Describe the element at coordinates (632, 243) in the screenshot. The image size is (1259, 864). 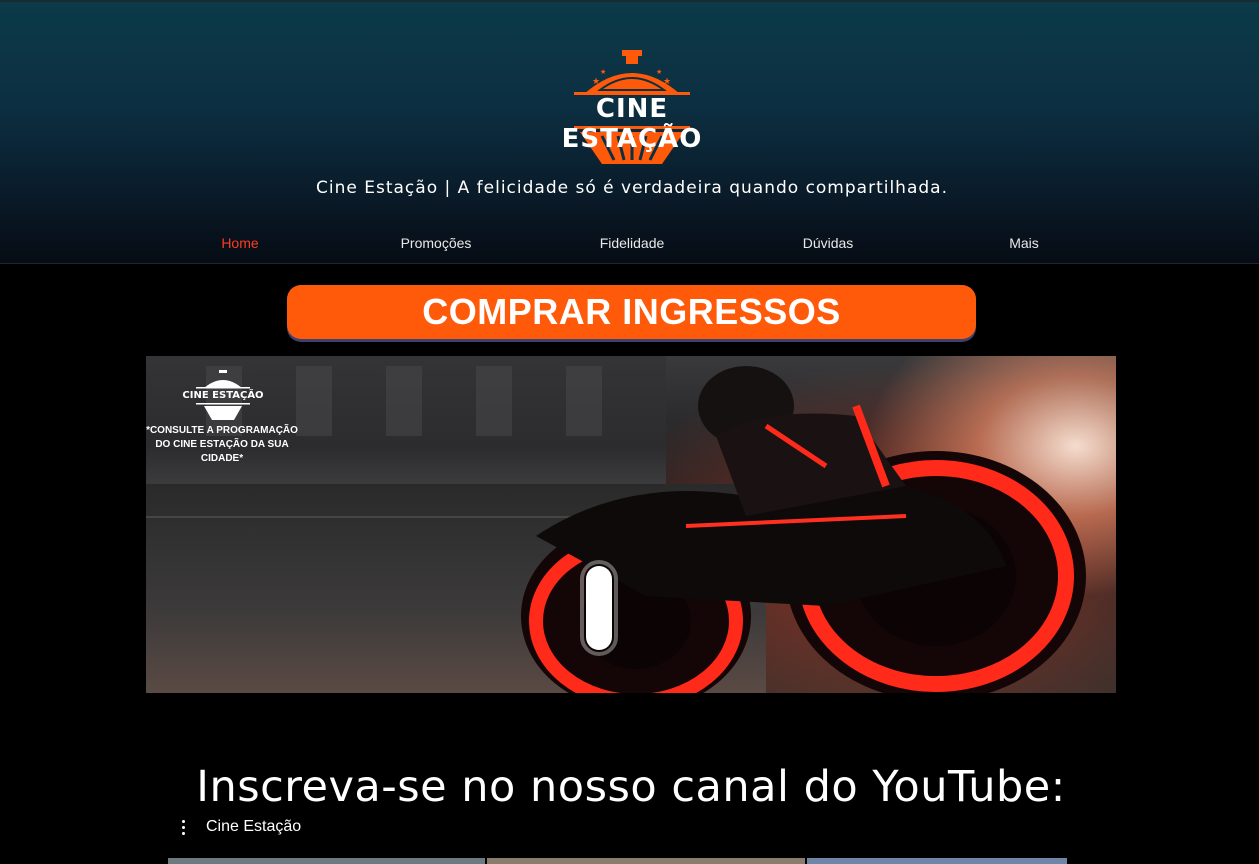
I see `nav-item-fidelidade: Fidelidade` at that location.